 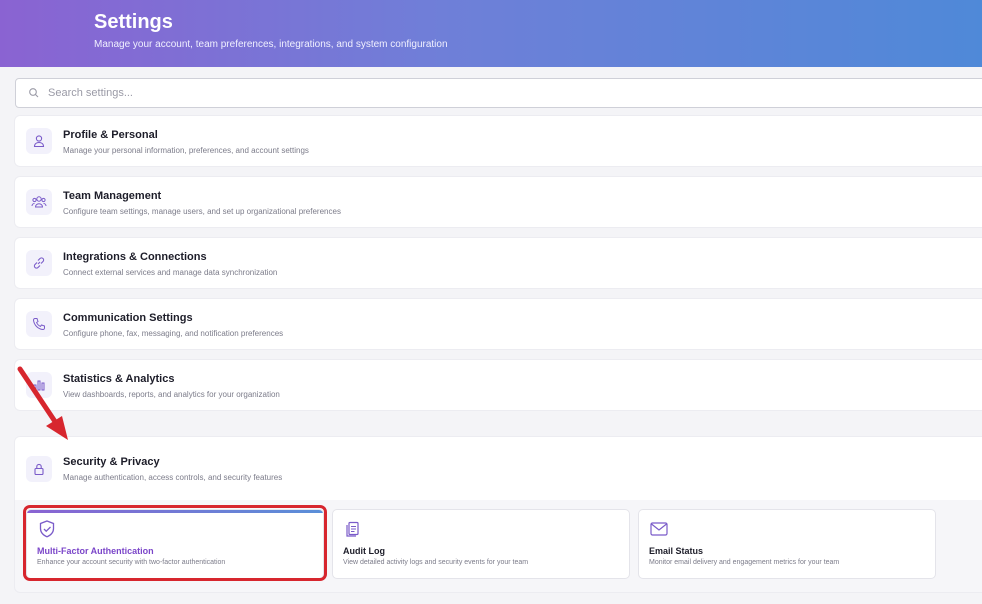 I want to click on shield-check-icon, so click(x=47, y=529).